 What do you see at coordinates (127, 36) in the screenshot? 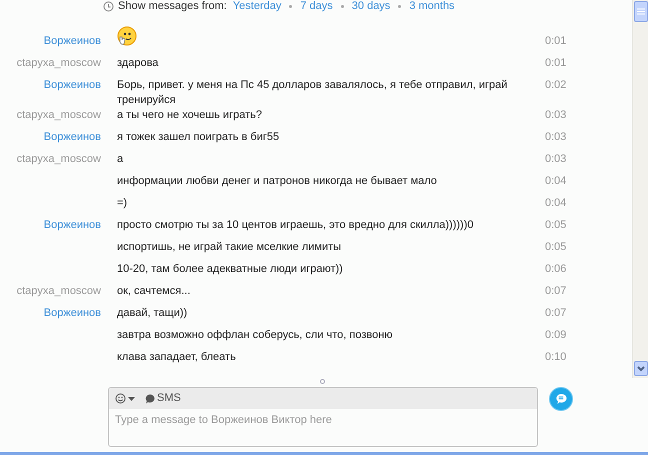
I see `waving-smiley-icon` at bounding box center [127, 36].